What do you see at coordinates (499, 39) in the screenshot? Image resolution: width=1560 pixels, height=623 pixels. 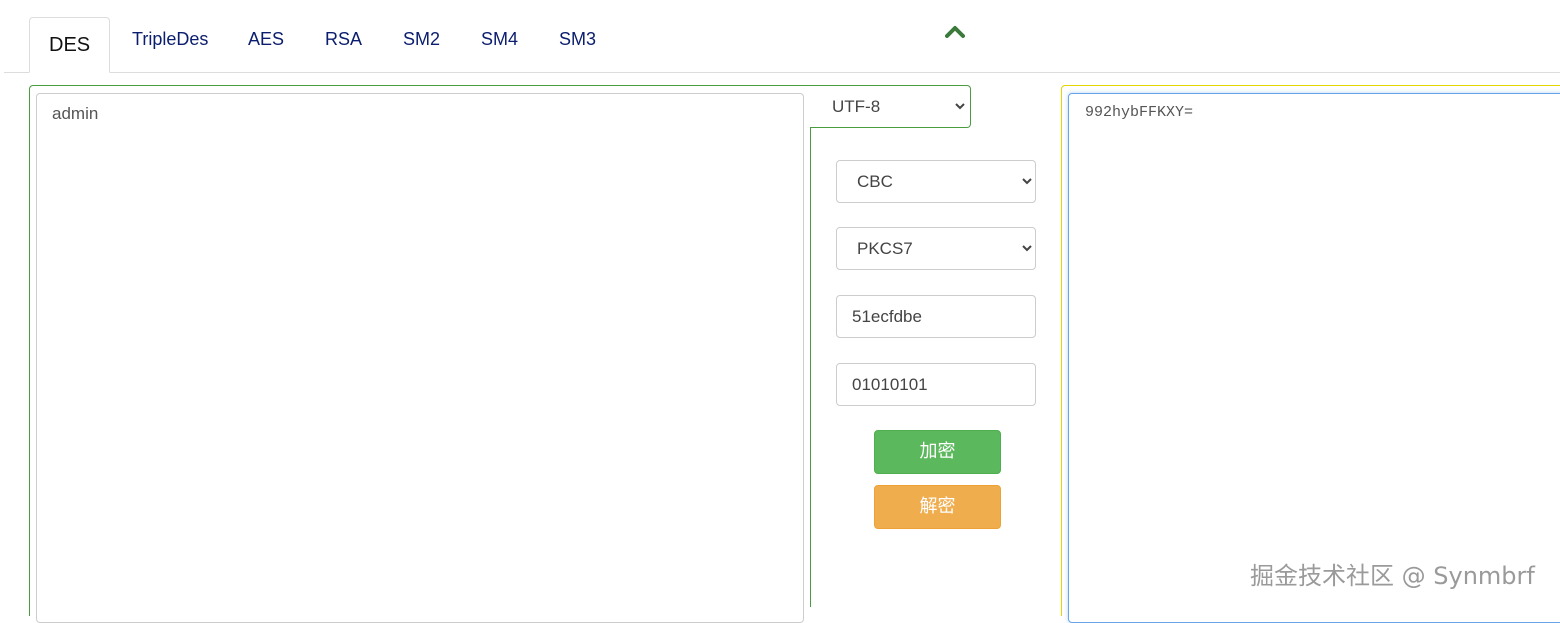 I see `tab-sm4: SM4` at bounding box center [499, 39].